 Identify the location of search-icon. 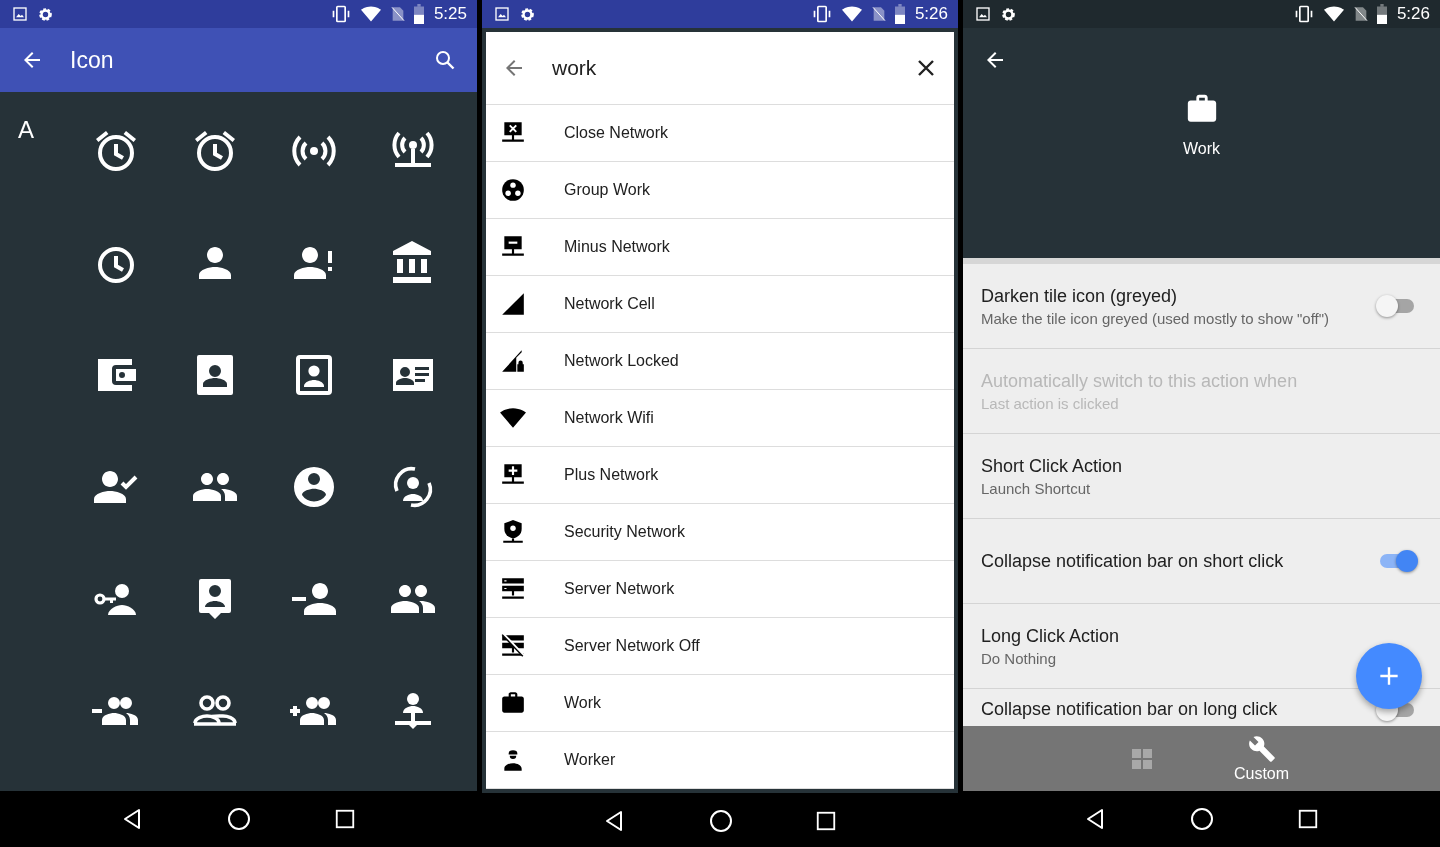
(445, 60).